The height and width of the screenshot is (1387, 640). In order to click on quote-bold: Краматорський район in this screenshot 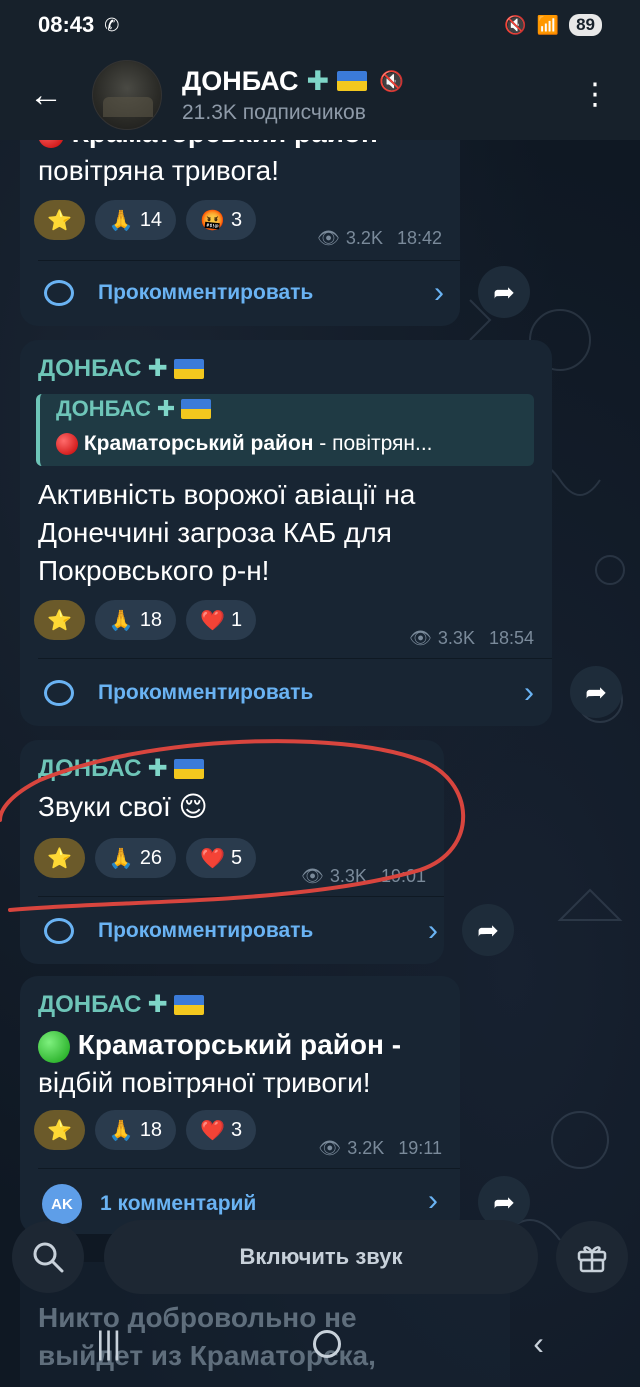, I will do `click(198, 443)`.